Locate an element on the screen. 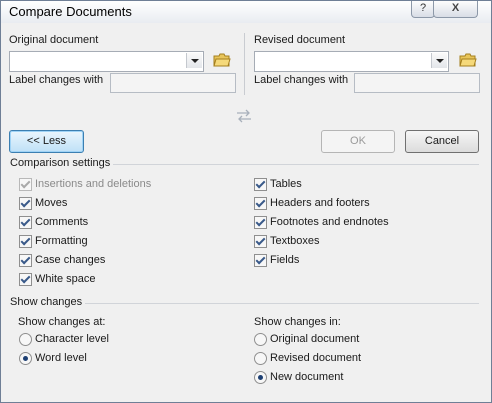 This screenshot has width=492, height=403. textboxes-checkbox is located at coordinates (260, 241).